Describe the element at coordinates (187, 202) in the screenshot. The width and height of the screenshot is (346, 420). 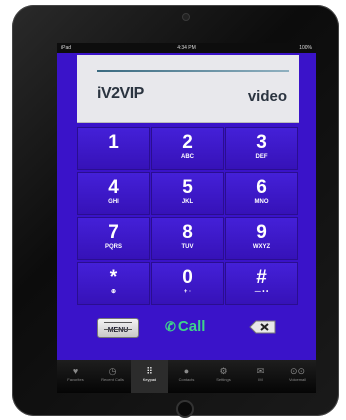
I see `key-letters: JKL` at that location.